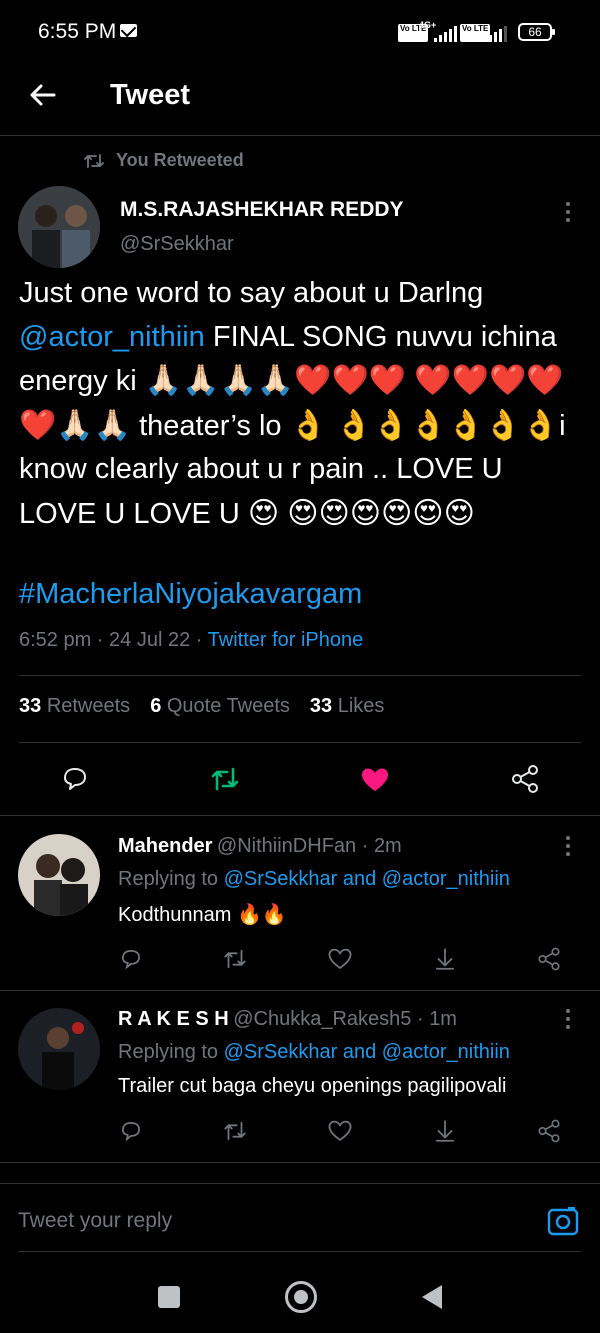 The height and width of the screenshot is (1333, 600). What do you see at coordinates (495, 34) in the screenshot?
I see `signal-sim2-icon` at bounding box center [495, 34].